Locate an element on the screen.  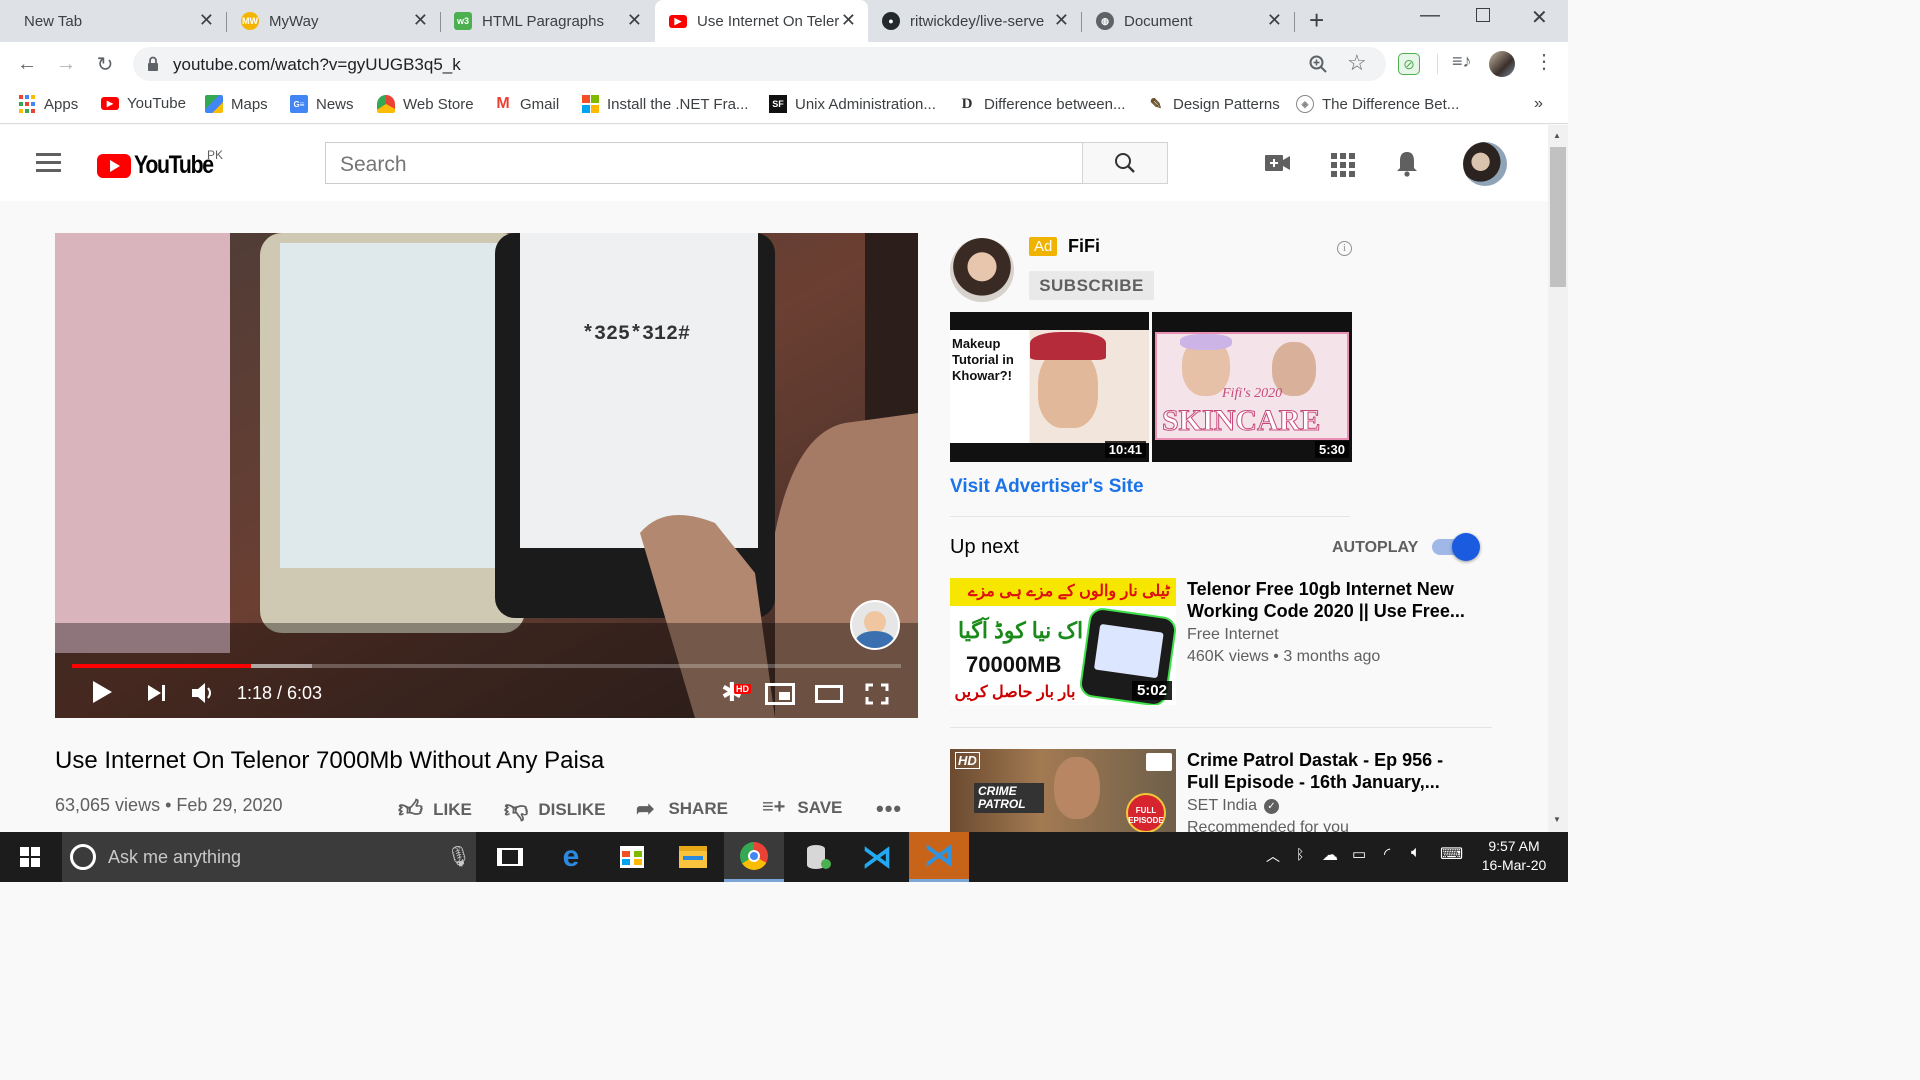
clock: 9:57 AM 16-Mar-20 is located at coordinates (1514, 856).